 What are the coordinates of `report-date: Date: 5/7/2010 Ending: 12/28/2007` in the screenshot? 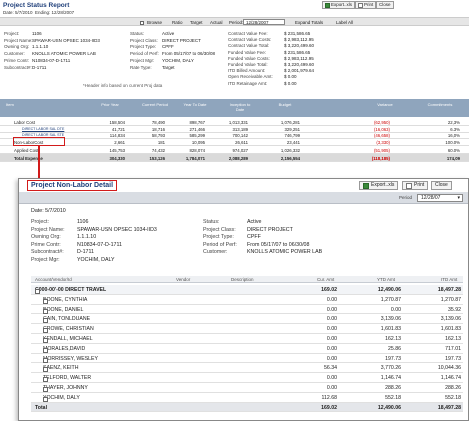 It's located at (39, 12).